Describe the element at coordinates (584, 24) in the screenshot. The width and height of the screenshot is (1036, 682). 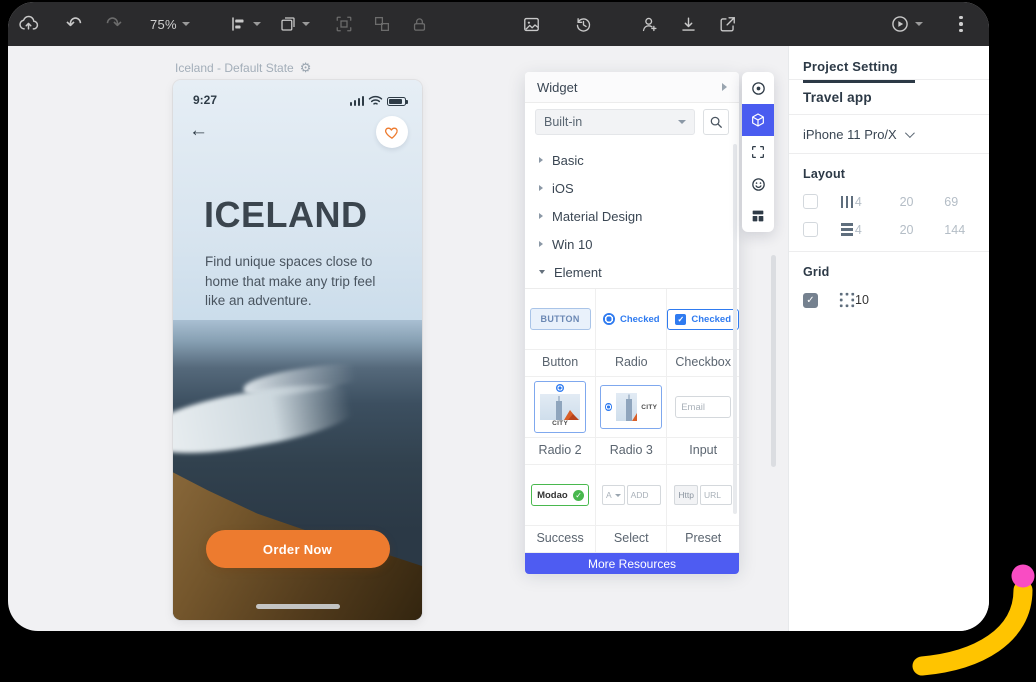
I see `history-icon` at that location.